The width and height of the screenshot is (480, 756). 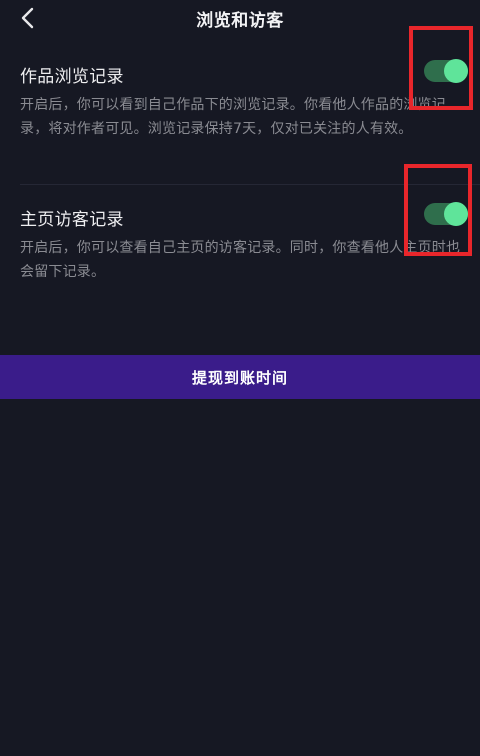 What do you see at coordinates (240, 21) in the screenshot?
I see `page-title: 浏览和访客` at bounding box center [240, 21].